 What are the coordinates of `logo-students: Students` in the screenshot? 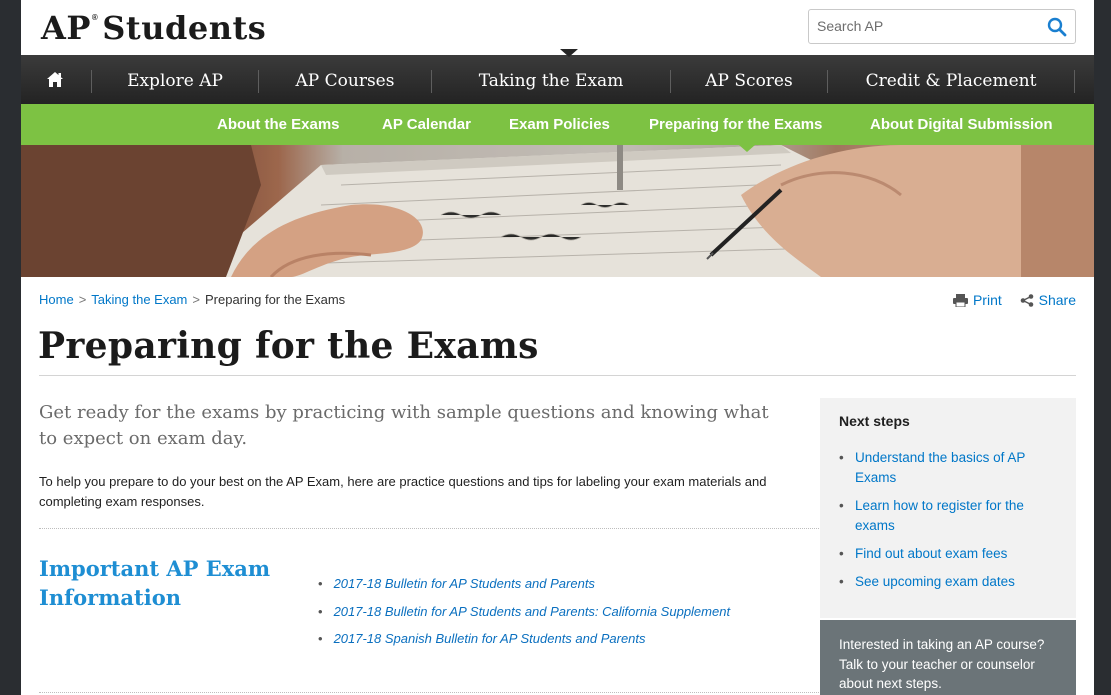 It's located at (184, 28).